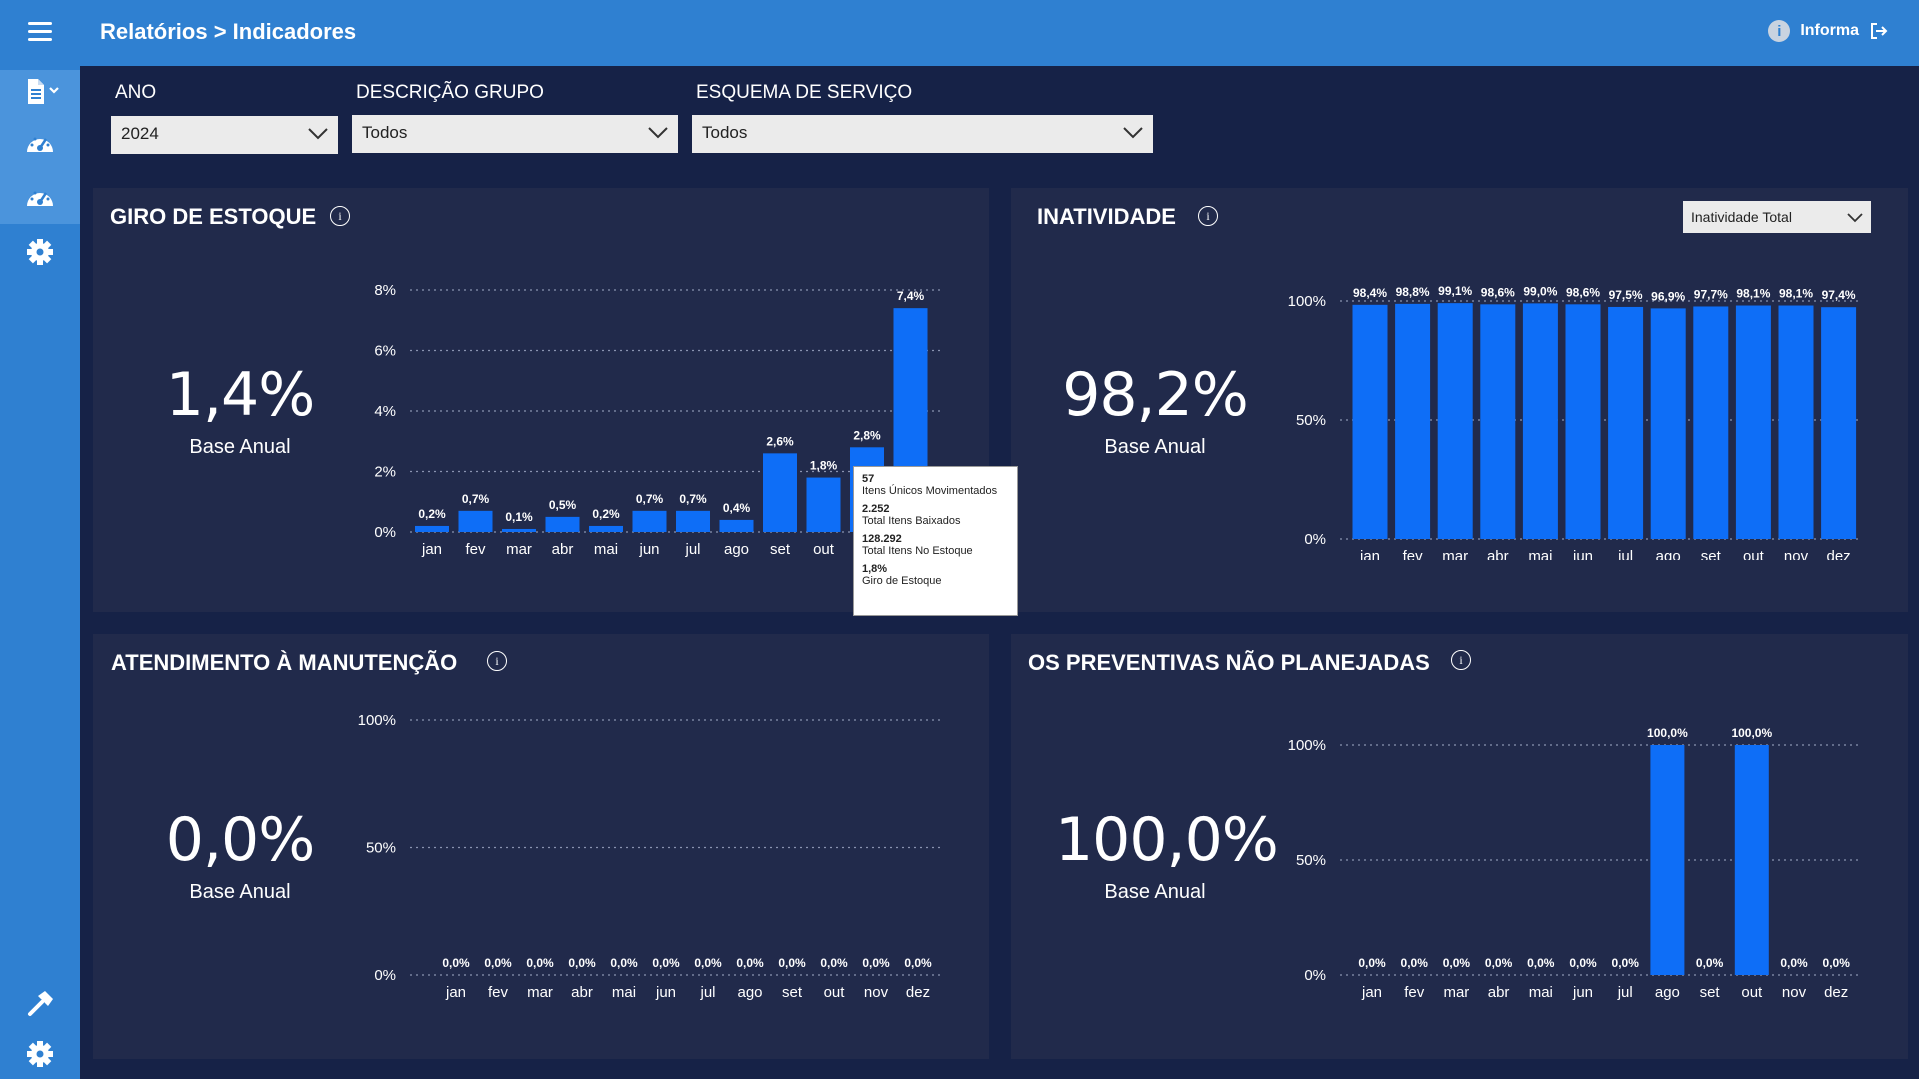 The width and height of the screenshot is (1919, 1079). What do you see at coordinates (922, 134) in the screenshot?
I see `esquema-select: Todos` at bounding box center [922, 134].